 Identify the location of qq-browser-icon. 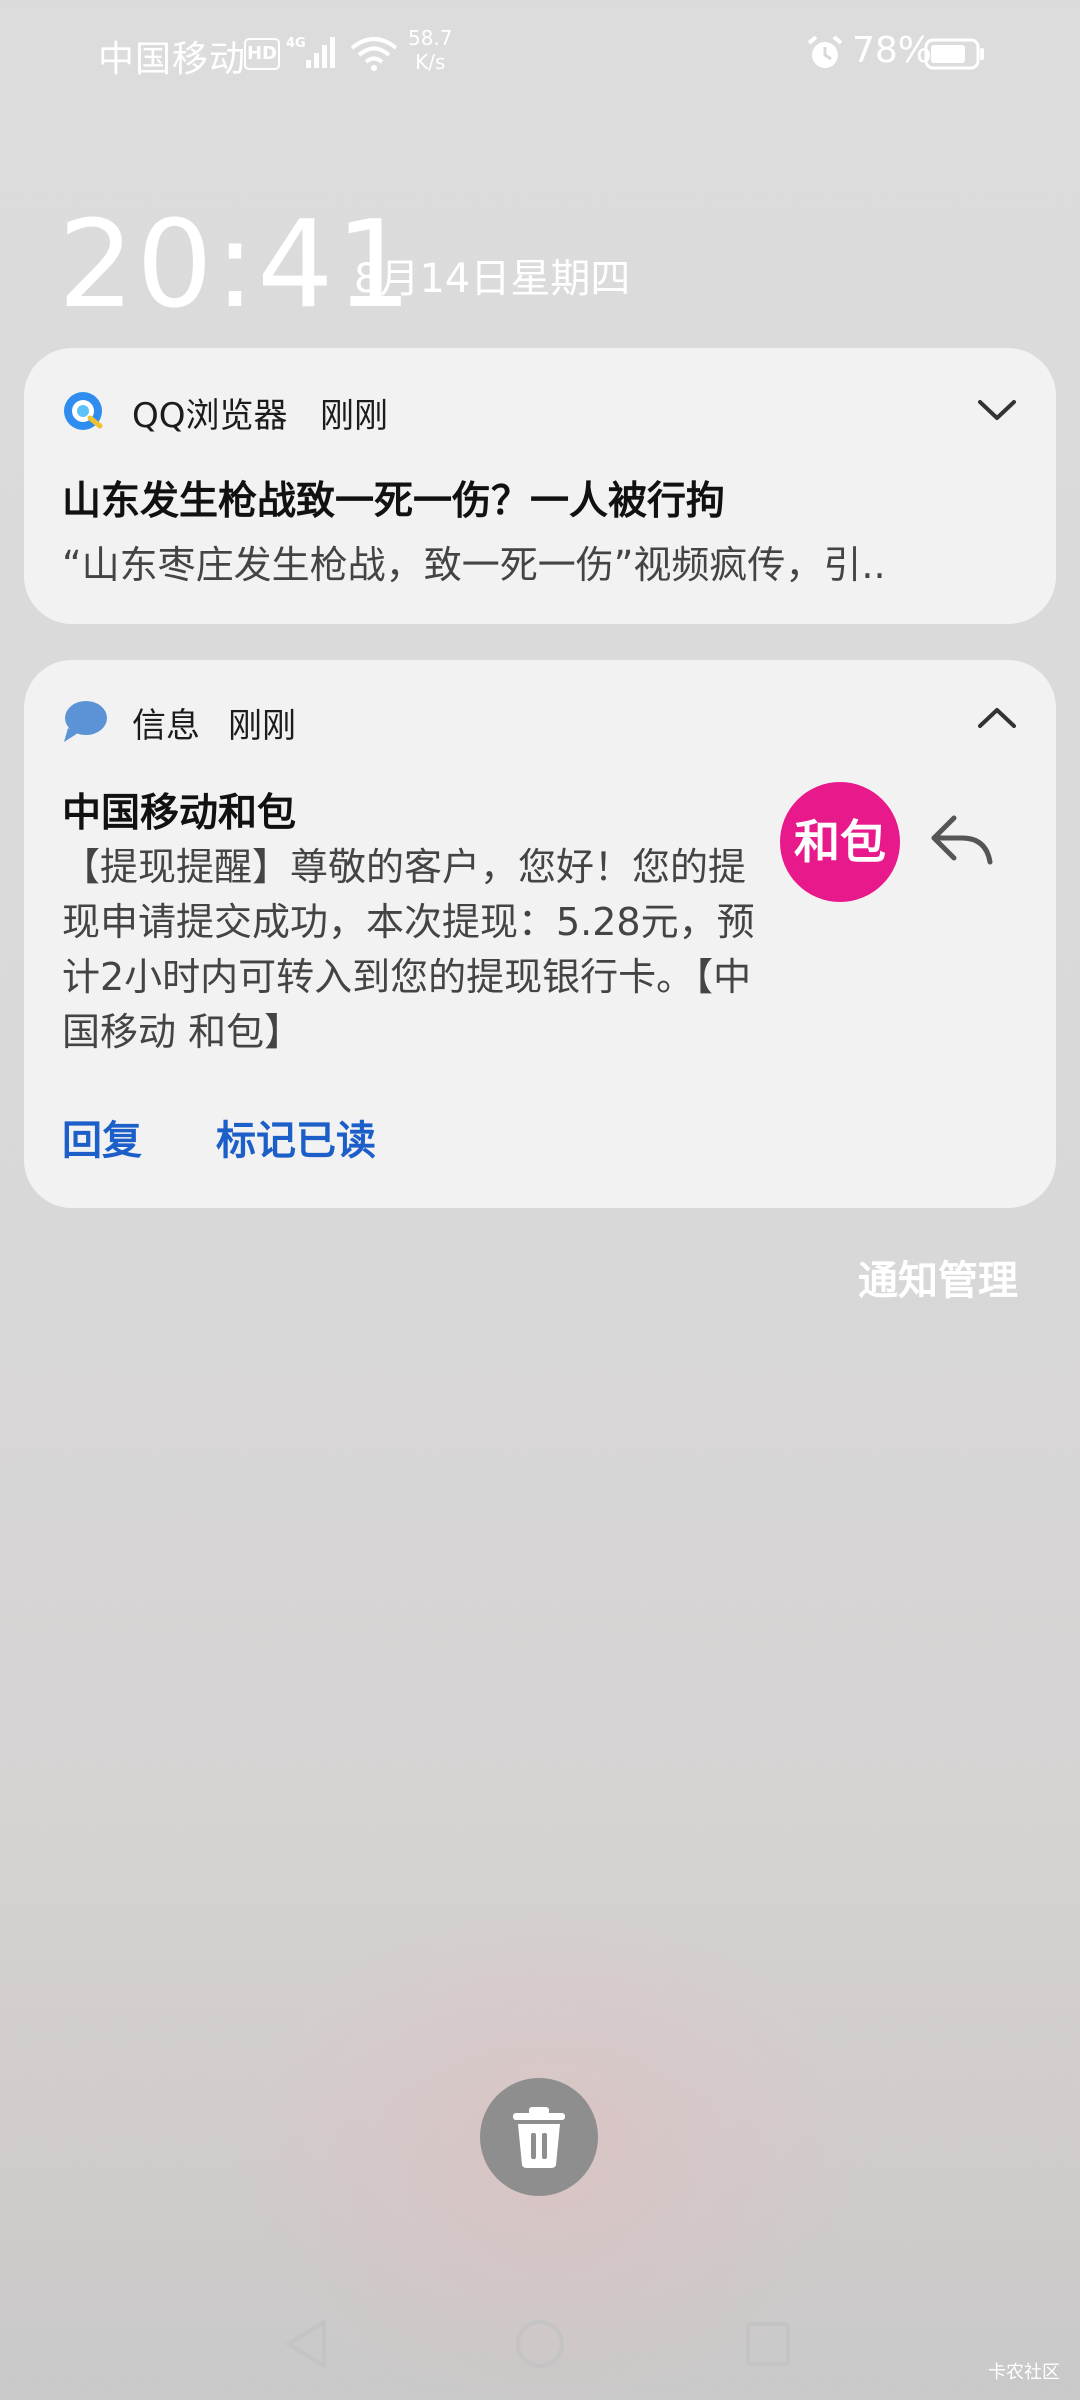
(83, 411).